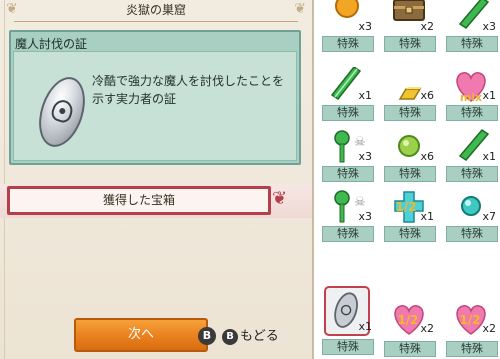 The width and height of the screenshot is (500, 359). I want to click on reward-cell: 1/2 x1 特殊, so click(409, 215).